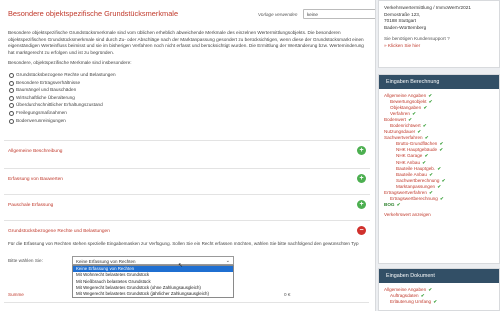 The height and width of the screenshot is (311, 500). I want to click on nav-item-label: NHK Garage, so click(409, 156).